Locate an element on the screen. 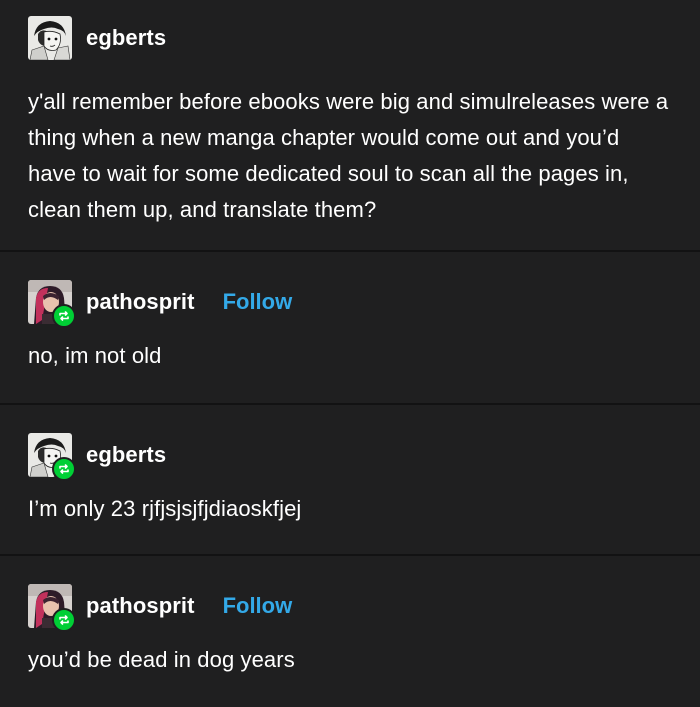  post-text: no, im not old is located at coordinates (95, 355).